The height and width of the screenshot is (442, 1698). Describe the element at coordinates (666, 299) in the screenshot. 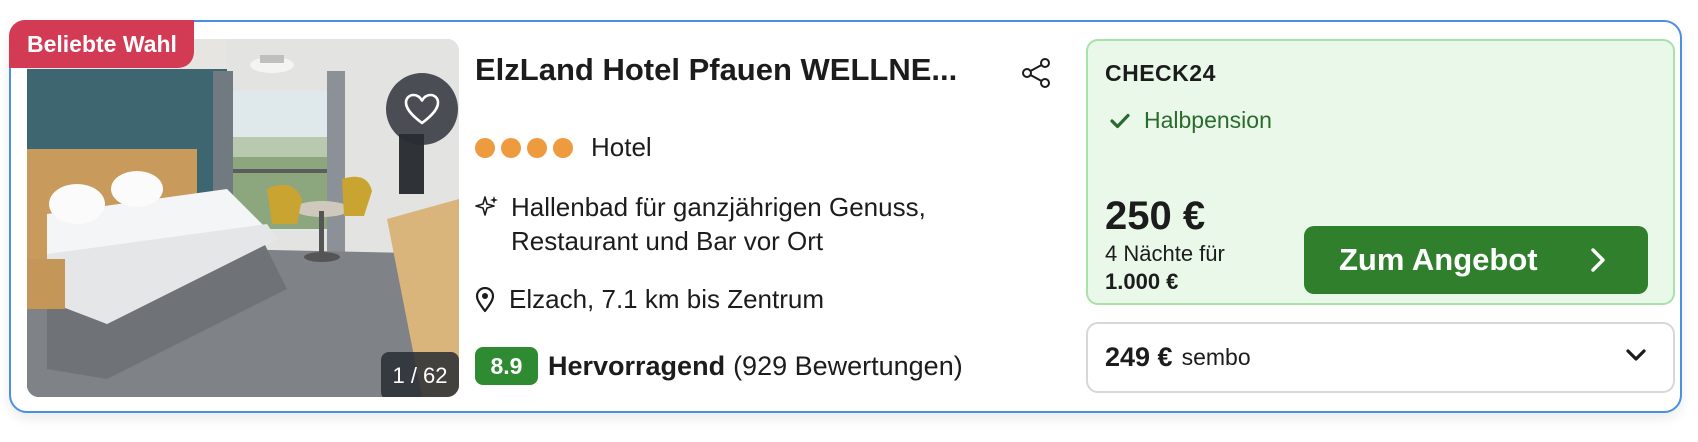

I see `location-text: Elzach, 7.1 km bis Zentrum` at that location.